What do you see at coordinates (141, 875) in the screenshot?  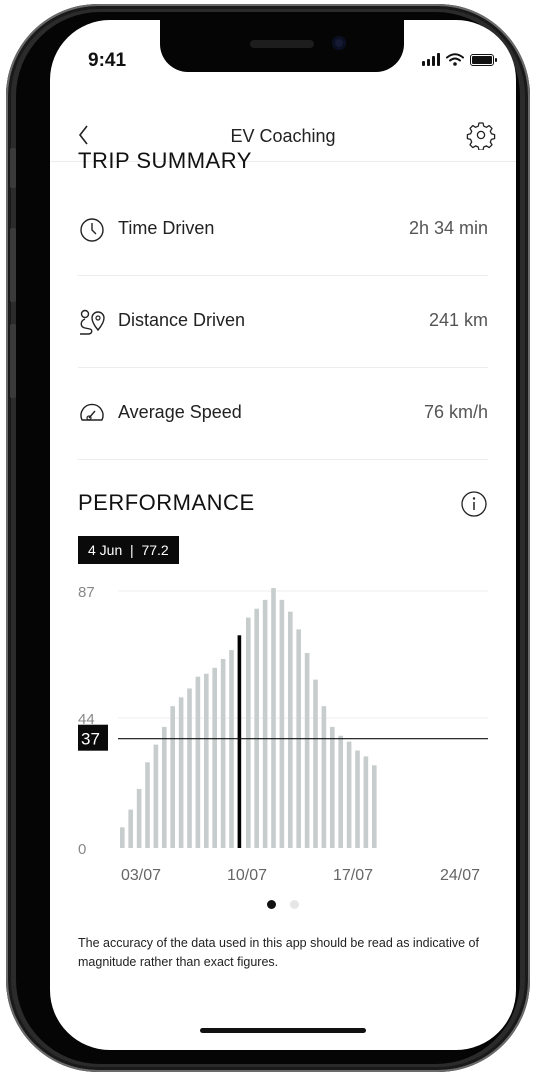 I see `x-tick-label: 03/07` at bounding box center [141, 875].